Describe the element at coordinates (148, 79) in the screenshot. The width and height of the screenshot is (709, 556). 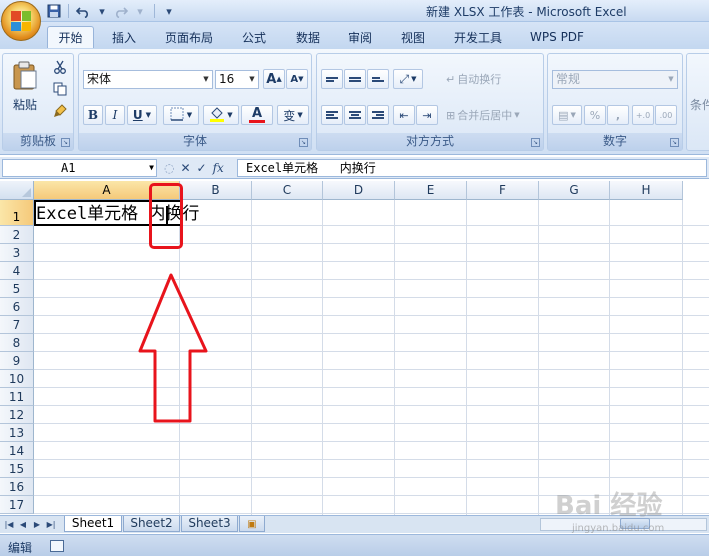
I see `font-name-combo: 宋体 ▼` at that location.